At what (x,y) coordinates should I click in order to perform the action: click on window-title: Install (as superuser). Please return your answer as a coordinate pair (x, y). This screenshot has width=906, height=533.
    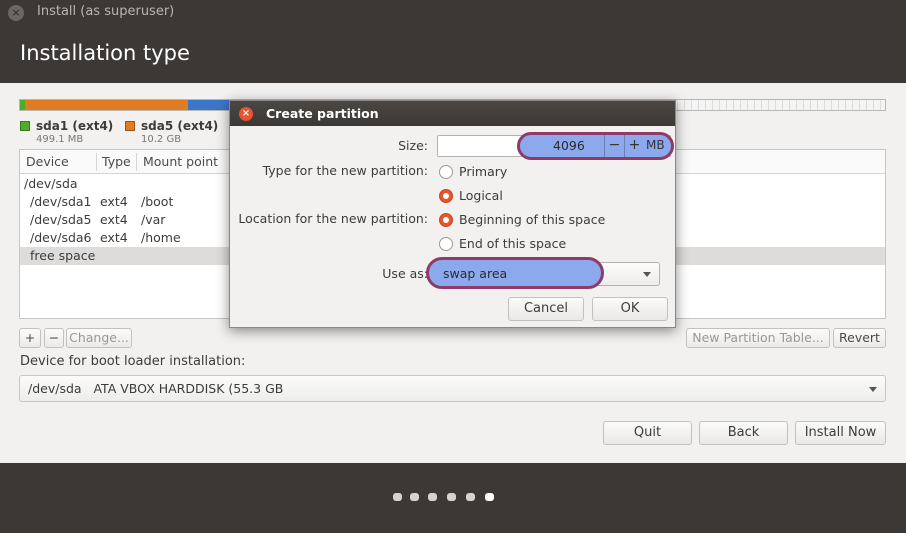
    Looking at the image, I should click on (106, 11).